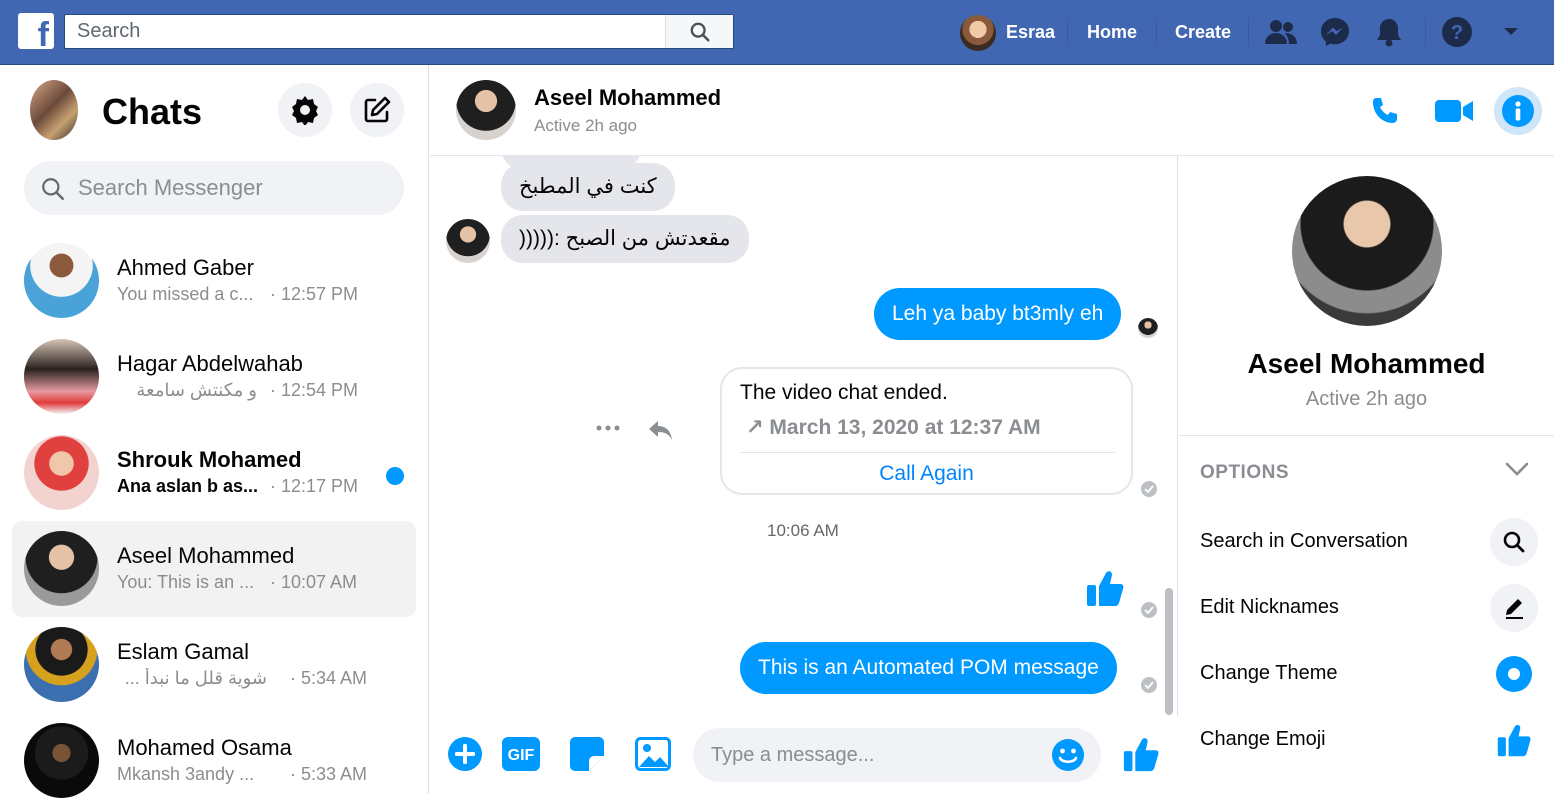 The height and width of the screenshot is (809, 1554). Describe the element at coordinates (1454, 111) in the screenshot. I see `video-call-button` at that location.